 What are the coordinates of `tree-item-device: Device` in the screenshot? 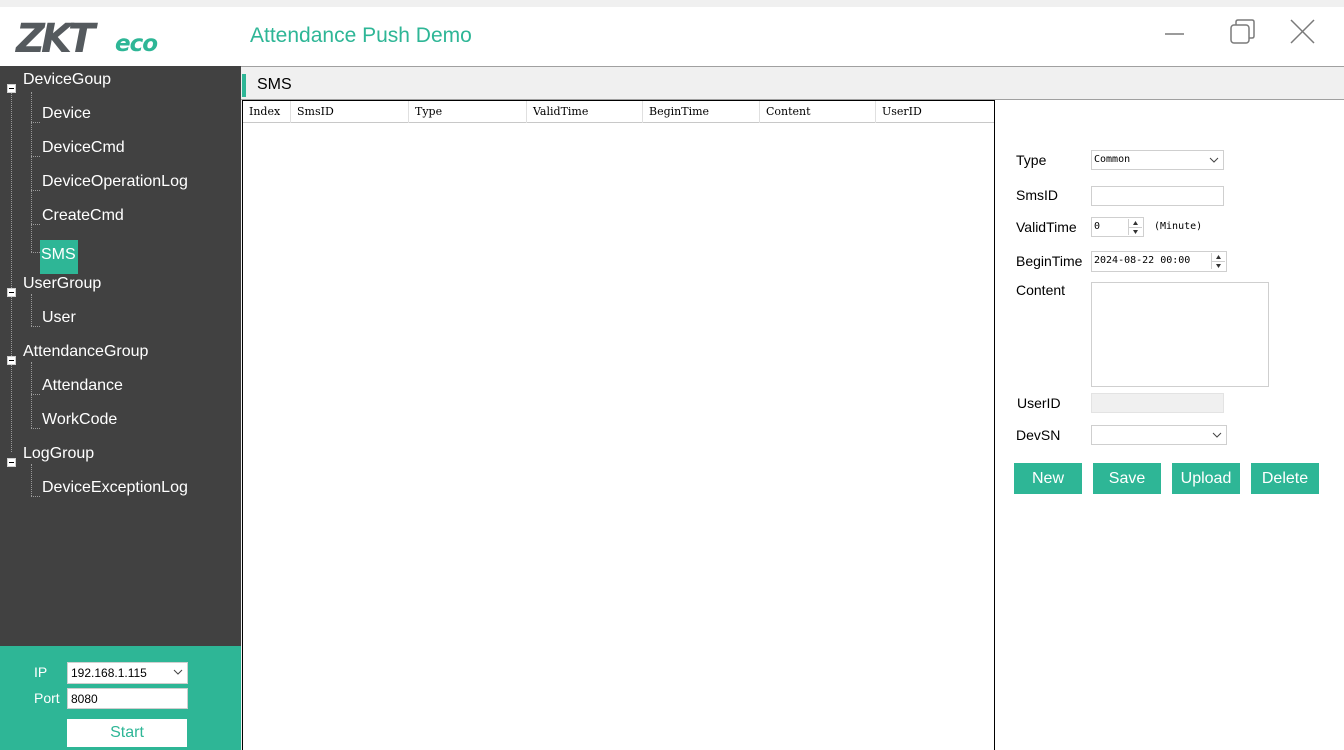 It's located at (66, 114).